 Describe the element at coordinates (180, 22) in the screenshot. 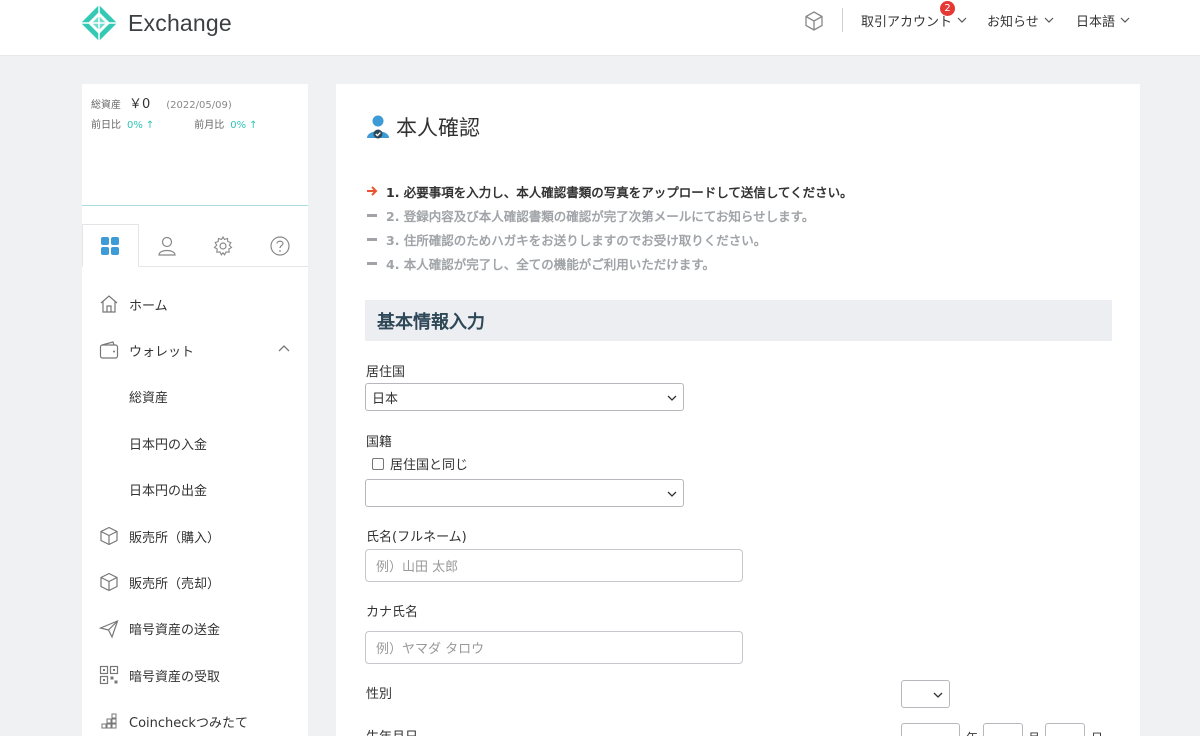

I see `logo-text: Exchange` at that location.